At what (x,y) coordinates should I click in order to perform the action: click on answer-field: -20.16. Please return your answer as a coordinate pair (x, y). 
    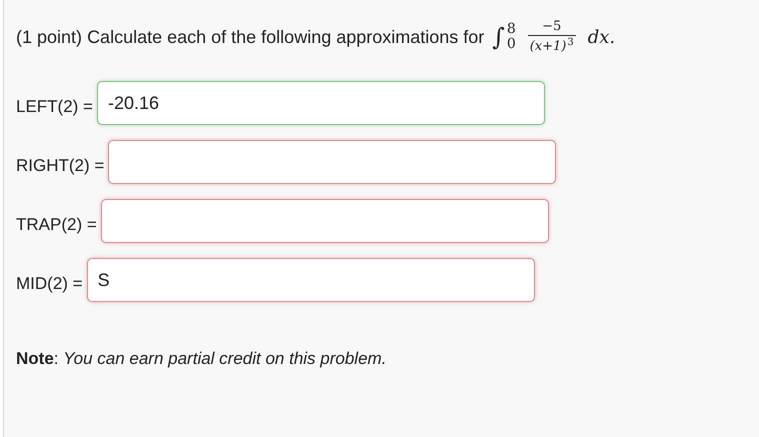
    Looking at the image, I should click on (321, 103).